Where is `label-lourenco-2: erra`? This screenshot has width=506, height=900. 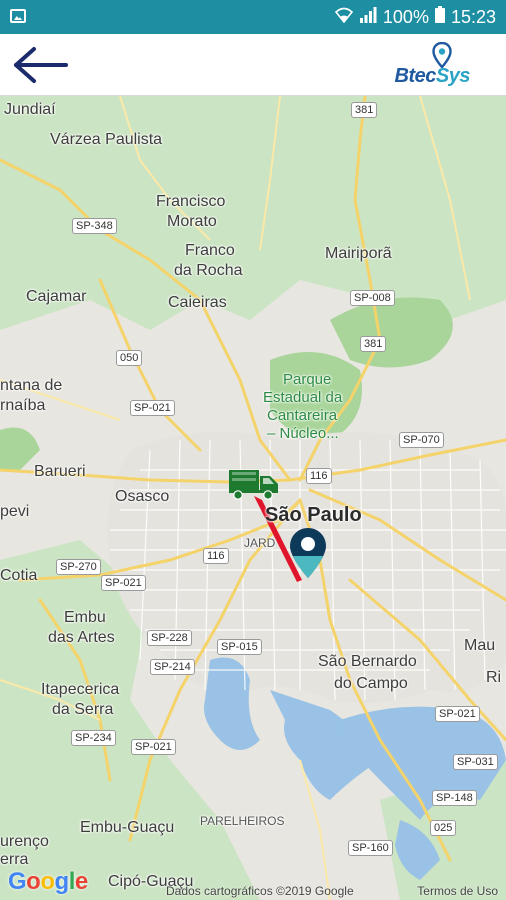
label-lourenco-2: erra is located at coordinates (14, 859).